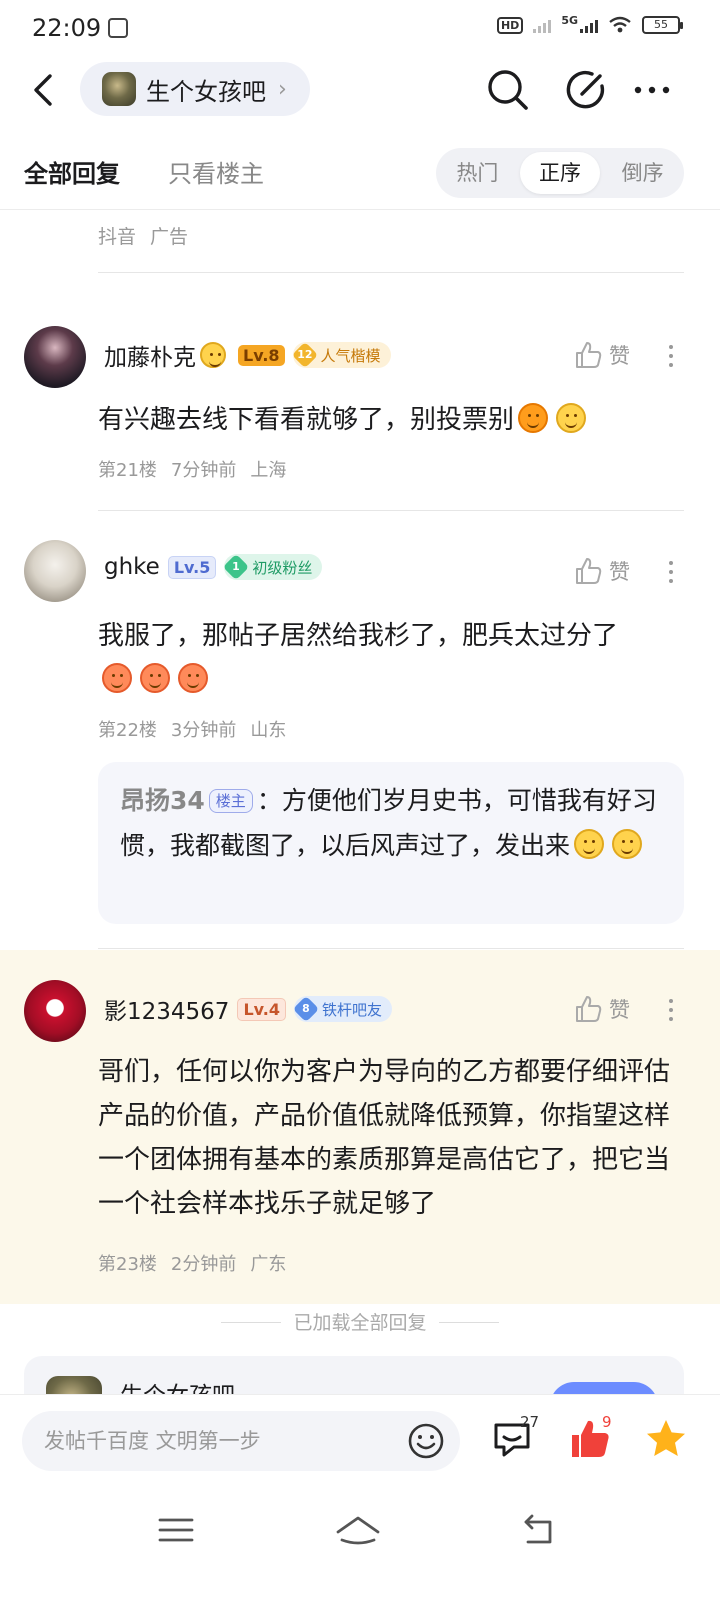 This screenshot has height=1600, width=720. What do you see at coordinates (586, 90) in the screenshot?
I see `share-icon` at bounding box center [586, 90].